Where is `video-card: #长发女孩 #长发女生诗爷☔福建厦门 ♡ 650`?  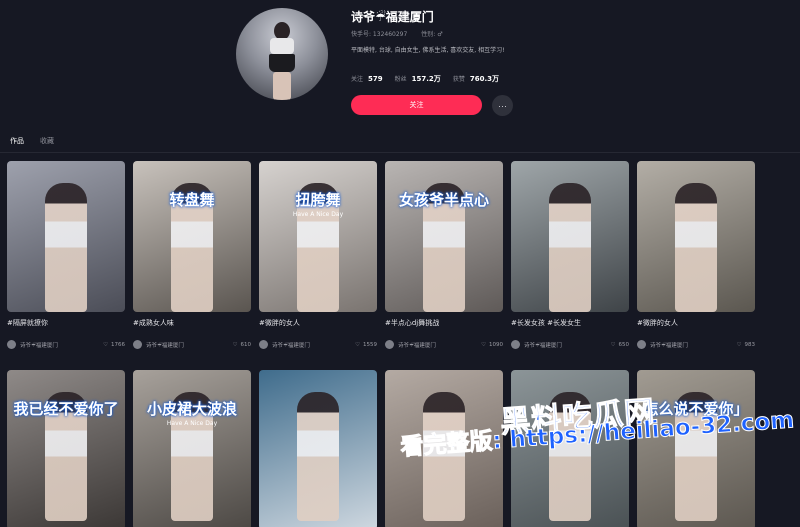
video-card: #长发女孩 #长发女生诗爷☔福建厦门 ♡ 650 is located at coordinates (570, 255).